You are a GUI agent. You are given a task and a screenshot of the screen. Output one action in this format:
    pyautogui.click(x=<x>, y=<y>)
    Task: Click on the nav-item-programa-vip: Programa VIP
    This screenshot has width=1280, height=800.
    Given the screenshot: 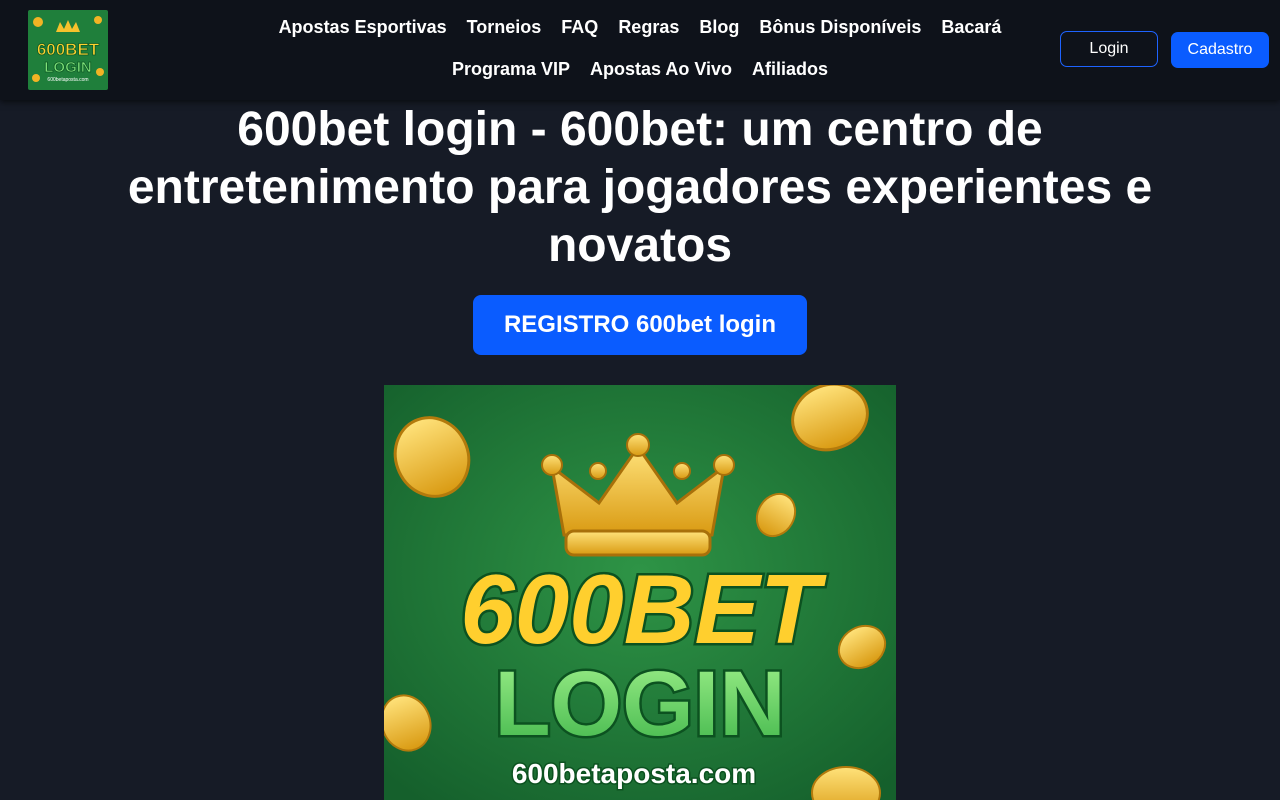 What is the action you would take?
    pyautogui.click(x=511, y=69)
    